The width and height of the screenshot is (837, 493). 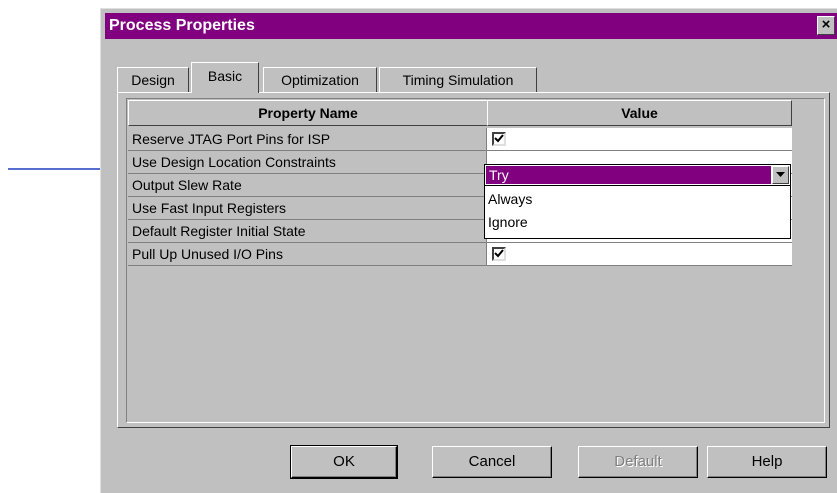 I want to click on title-bar: Process Properties ×, so click(x=471, y=26).